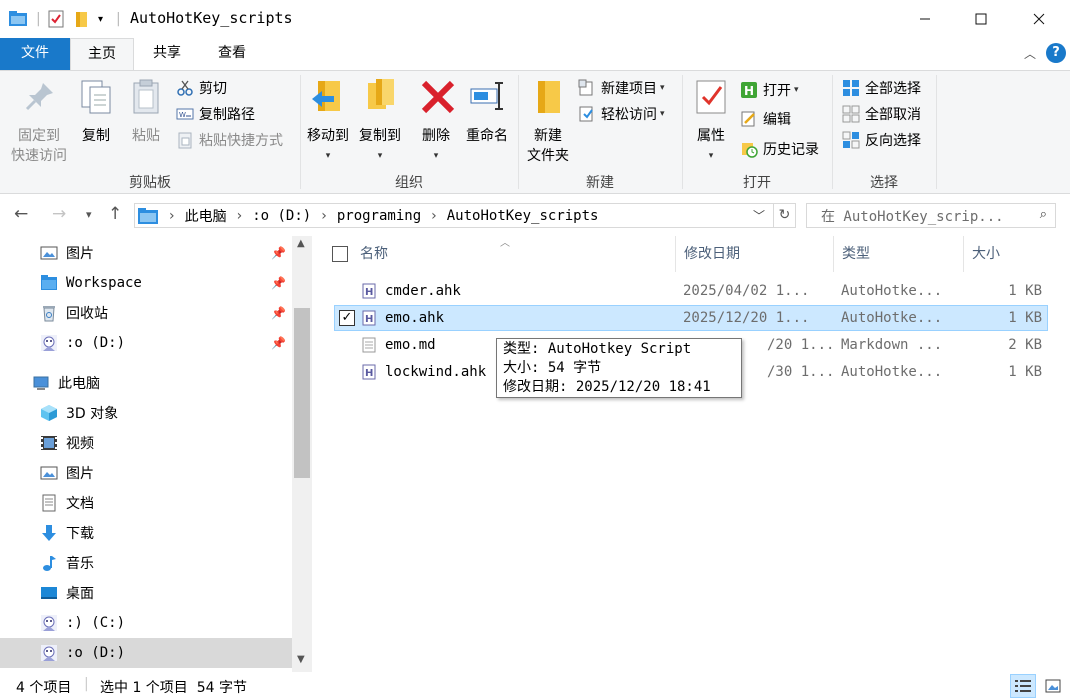 Image resolution: width=1070 pixels, height=700 pixels. I want to click on pin-to-quick-access-button: 固定到 快速访问, so click(39, 121).